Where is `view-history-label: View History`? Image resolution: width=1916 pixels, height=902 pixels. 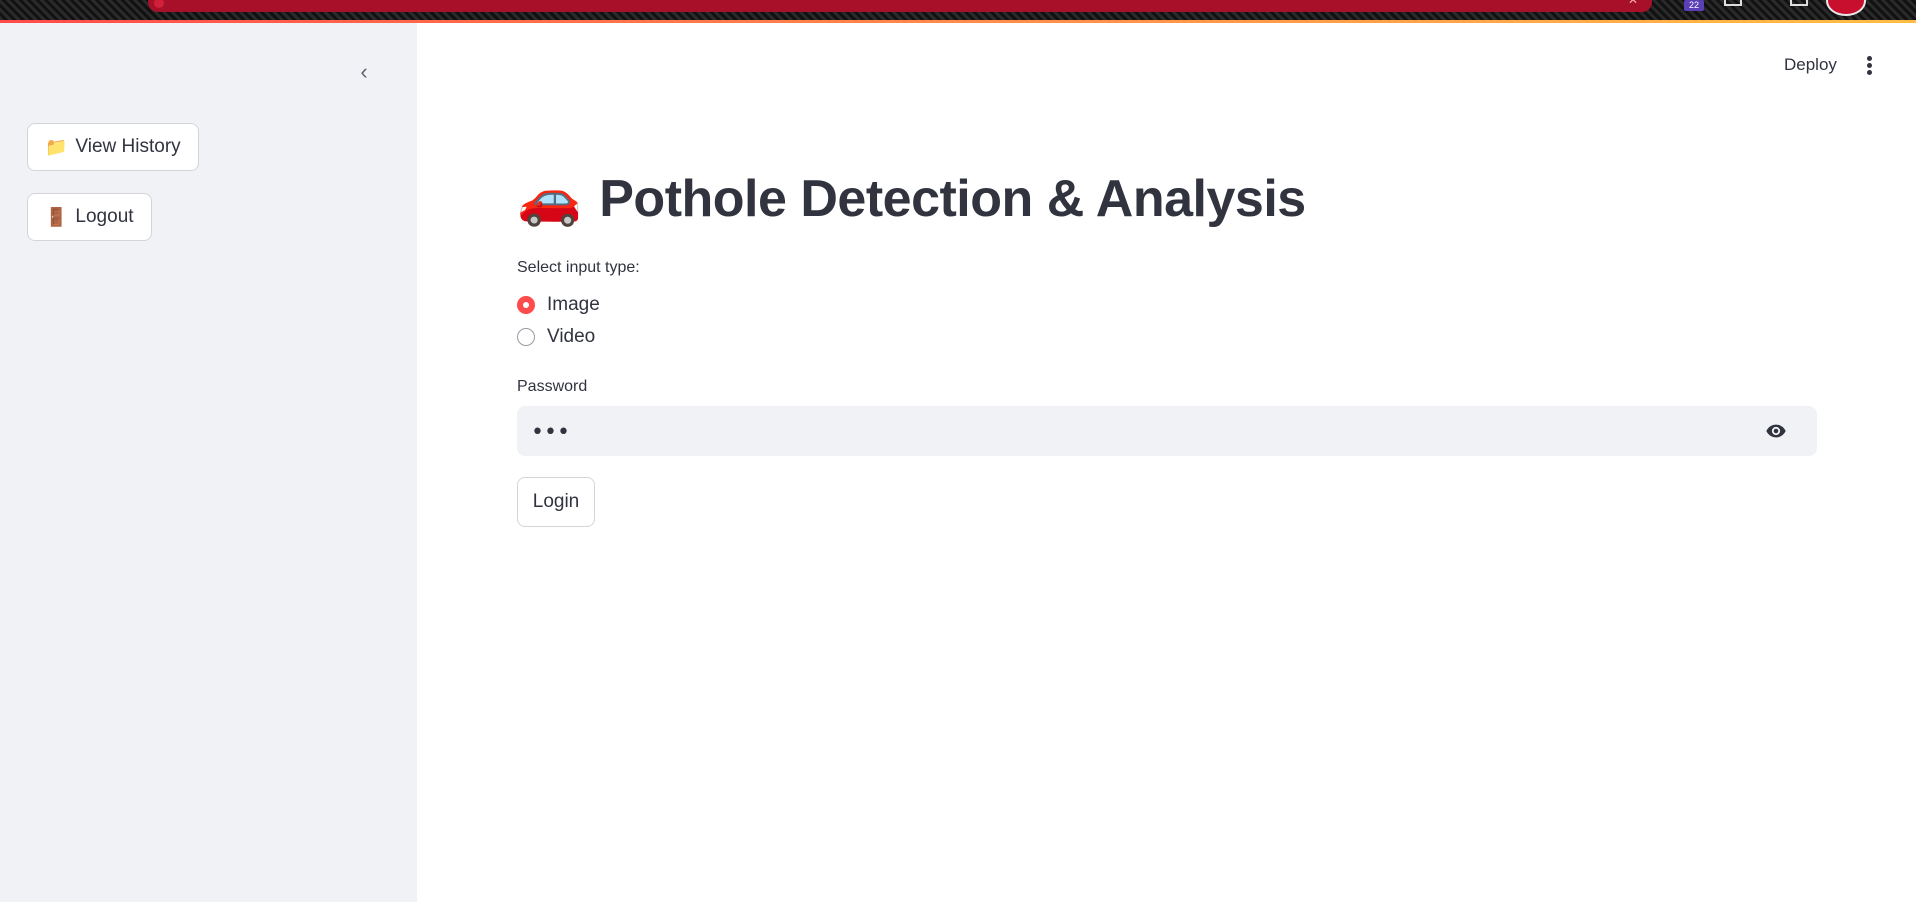 view-history-label: View History is located at coordinates (128, 146).